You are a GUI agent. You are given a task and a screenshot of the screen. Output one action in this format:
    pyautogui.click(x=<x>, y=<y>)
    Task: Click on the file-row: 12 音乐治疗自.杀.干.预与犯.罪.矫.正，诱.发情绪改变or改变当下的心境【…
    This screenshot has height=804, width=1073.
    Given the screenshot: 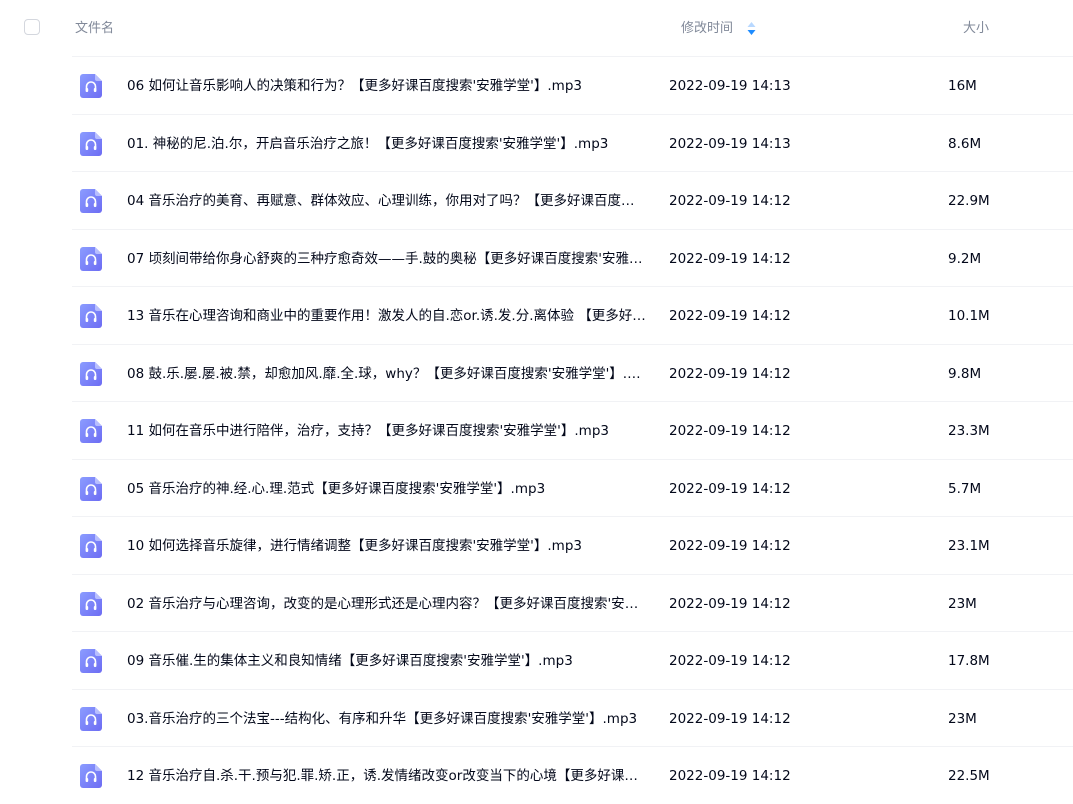 What is the action you would take?
    pyautogui.click(x=536, y=775)
    